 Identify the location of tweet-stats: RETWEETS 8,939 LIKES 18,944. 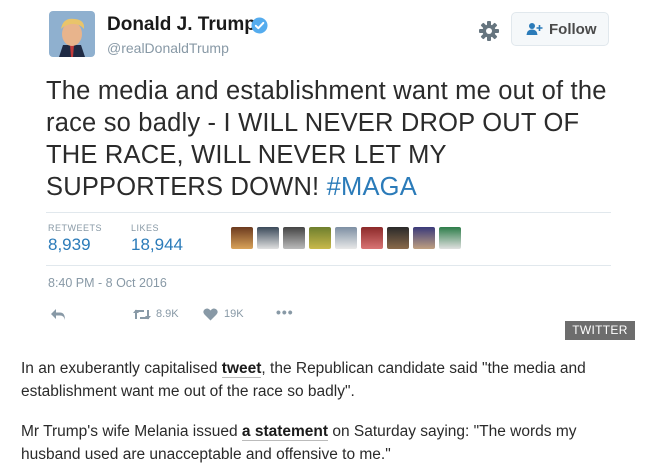
(328, 239).